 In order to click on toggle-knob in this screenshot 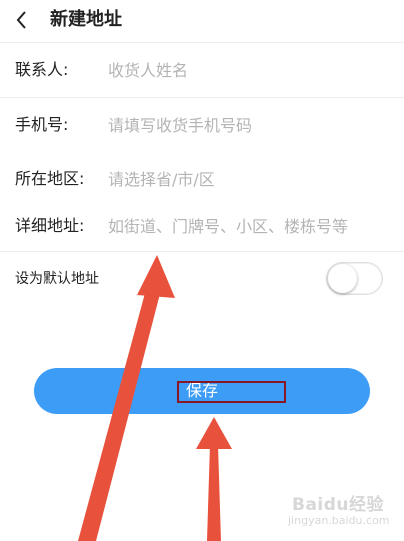, I will do `click(342, 278)`.